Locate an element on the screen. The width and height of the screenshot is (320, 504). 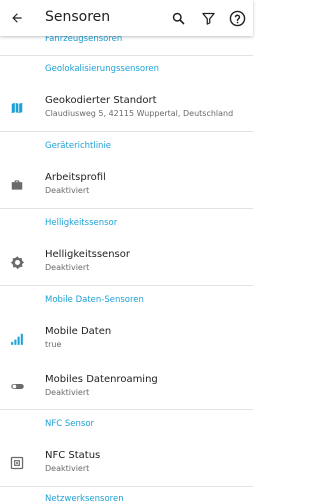
page-title: Sensoren is located at coordinates (78, 17).